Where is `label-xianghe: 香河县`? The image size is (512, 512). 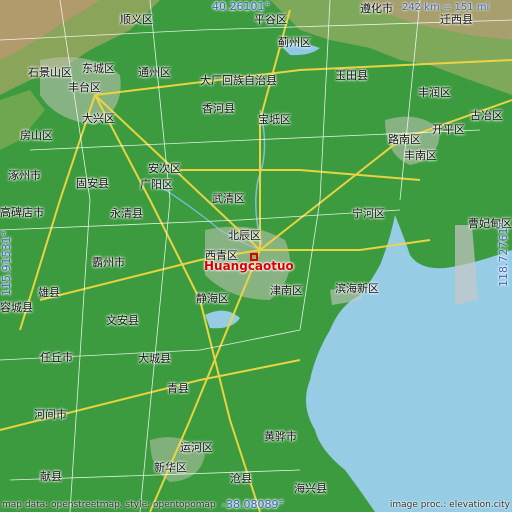 label-xianghe: 香河县 is located at coordinates (218, 108).